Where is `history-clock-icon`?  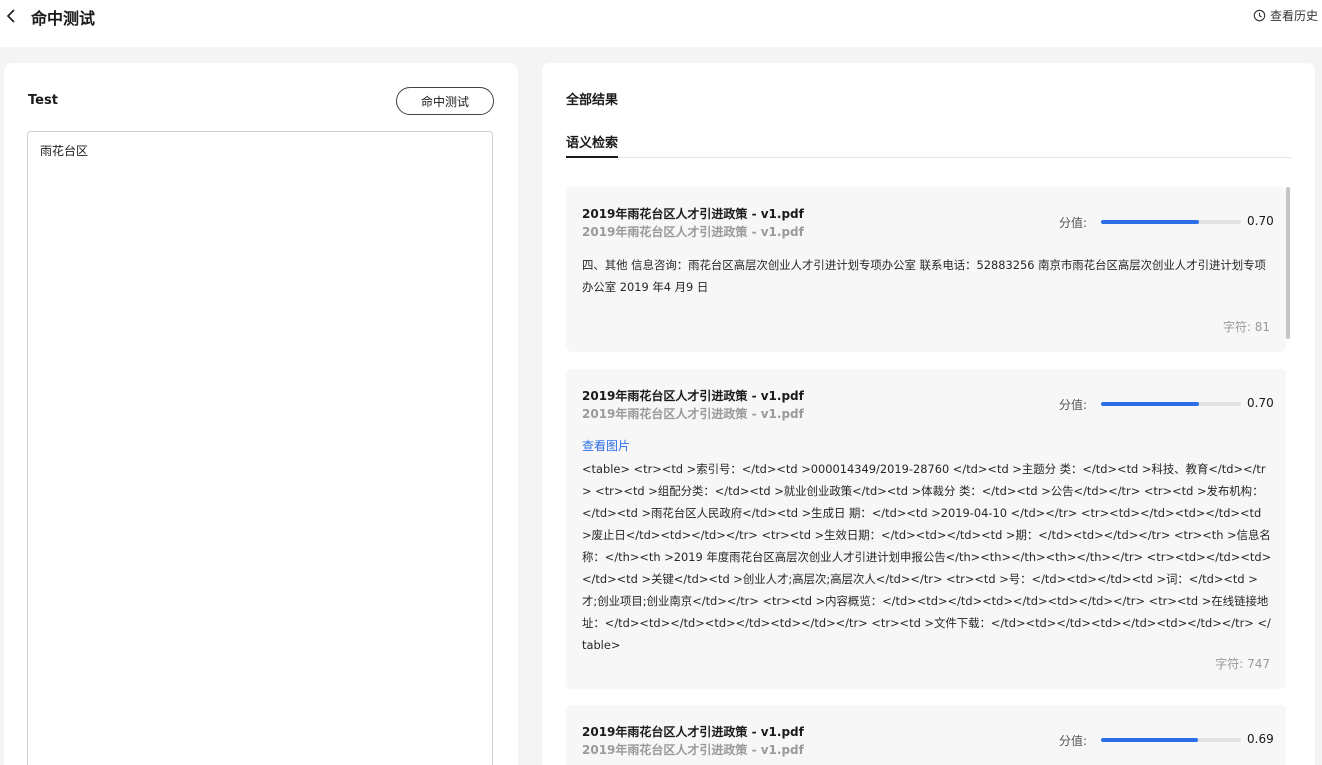 history-clock-icon is located at coordinates (1259, 15).